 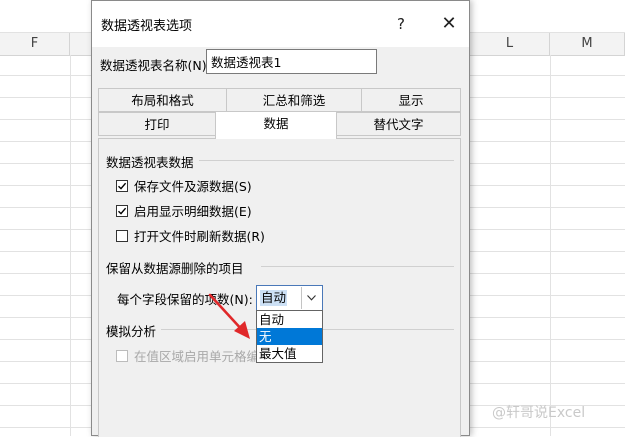 What do you see at coordinates (274, 298) in the screenshot?
I see `combobox-value: 自动` at bounding box center [274, 298].